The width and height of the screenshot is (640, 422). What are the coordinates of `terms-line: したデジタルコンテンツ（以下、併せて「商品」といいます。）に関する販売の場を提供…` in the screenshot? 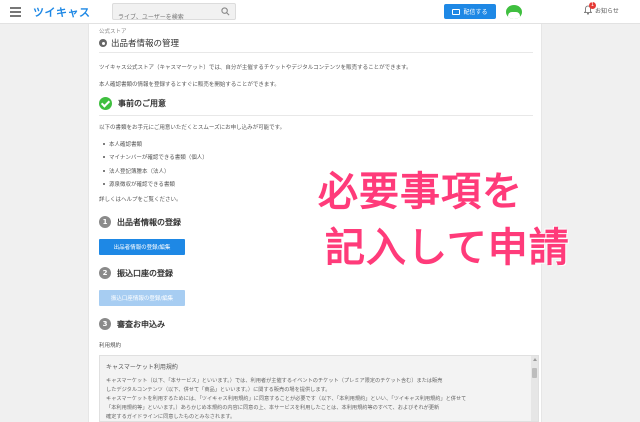 It's located at (218, 390).